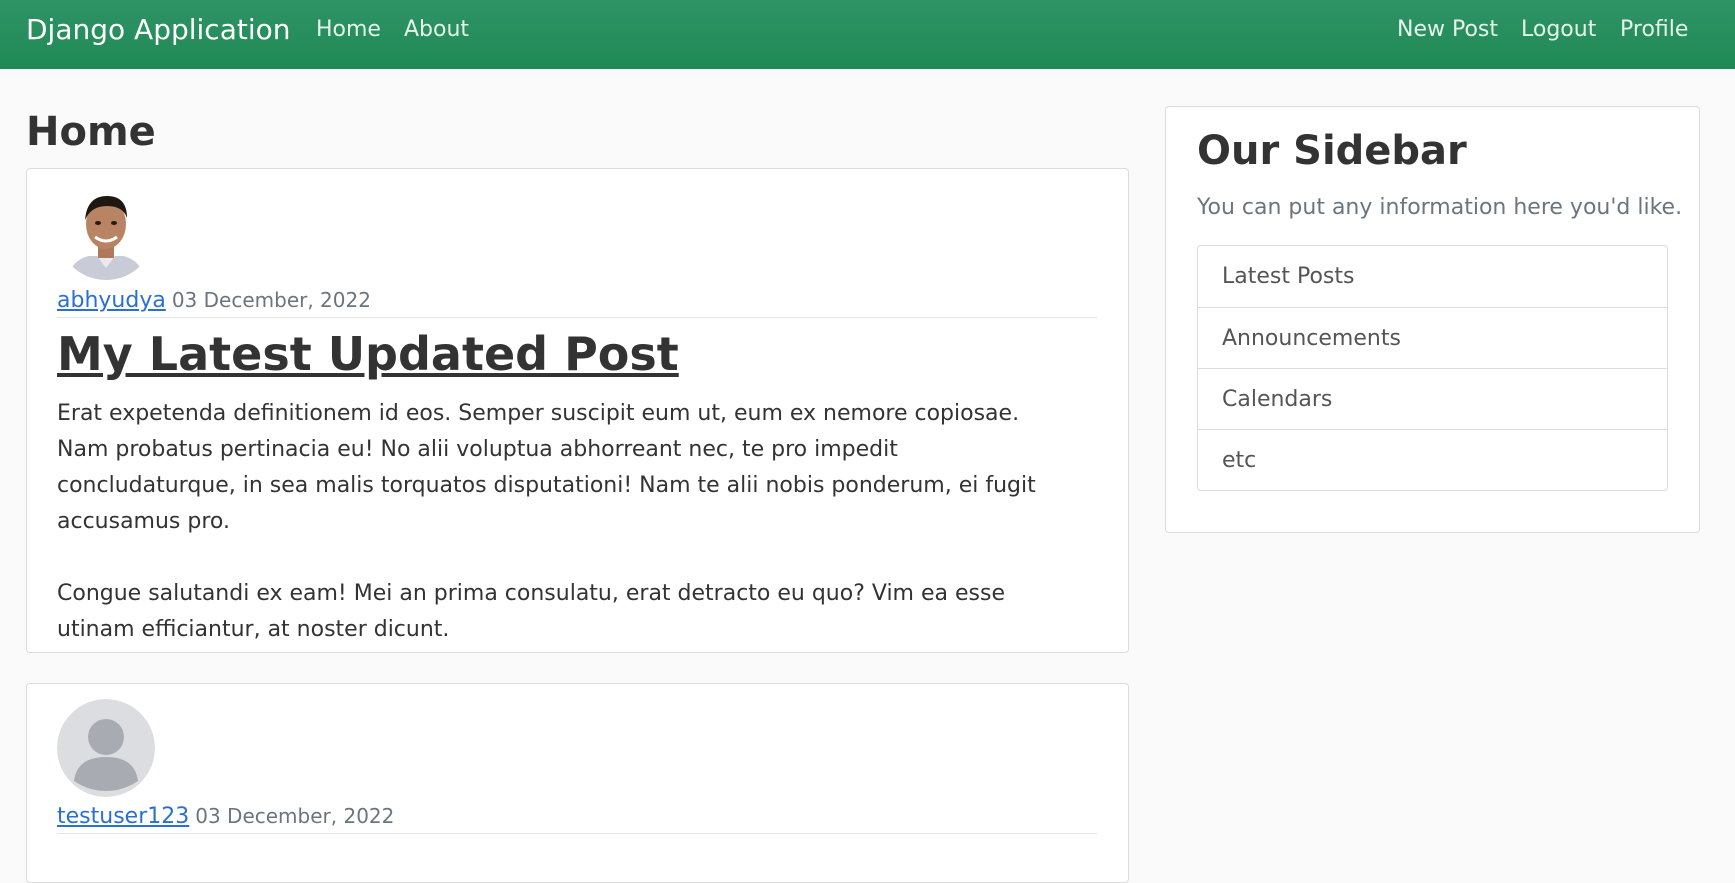 The image size is (1735, 883). I want to click on post-meta: abhyudya 03 December, 2022, so click(577, 303).